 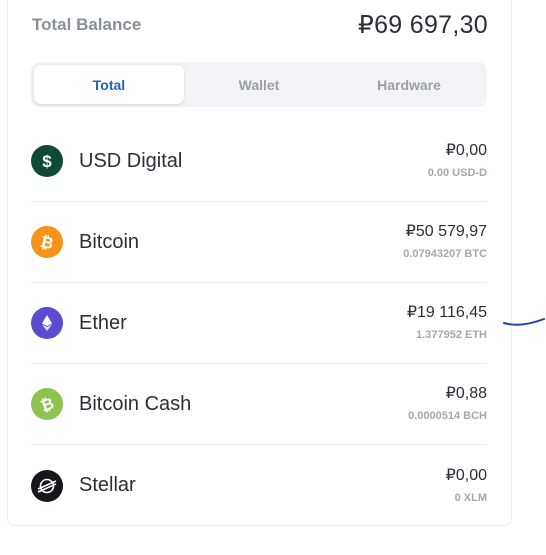 What do you see at coordinates (47, 323) in the screenshot?
I see `ether-icon` at bounding box center [47, 323].